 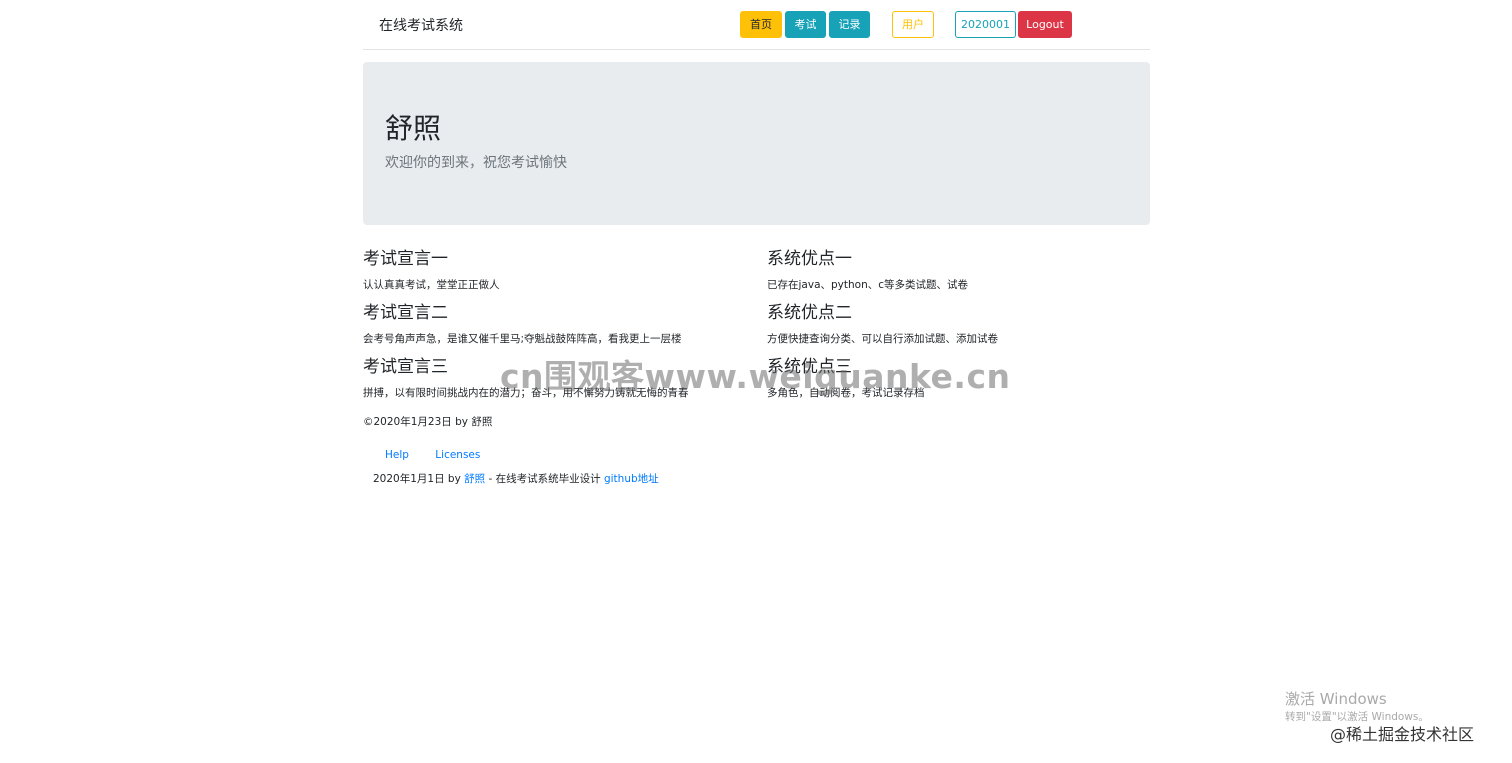 What do you see at coordinates (761, 24) in the screenshot?
I see `home-button: 首页` at bounding box center [761, 24].